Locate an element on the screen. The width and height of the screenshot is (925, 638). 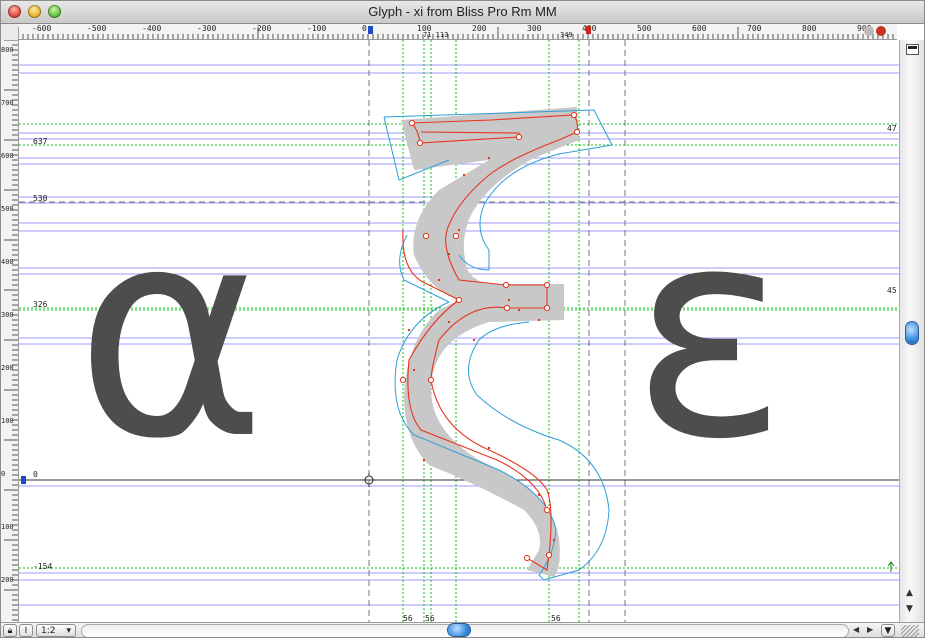
label-530: 530 is located at coordinates (40, 198).